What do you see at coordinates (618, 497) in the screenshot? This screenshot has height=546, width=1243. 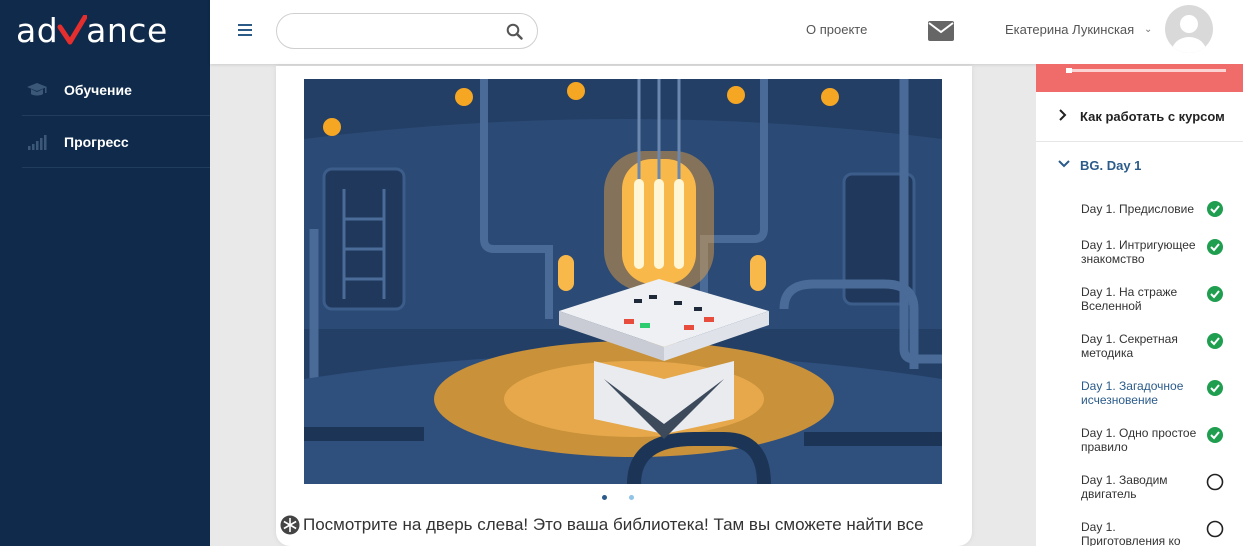 I see `carousel-indicators` at bounding box center [618, 497].